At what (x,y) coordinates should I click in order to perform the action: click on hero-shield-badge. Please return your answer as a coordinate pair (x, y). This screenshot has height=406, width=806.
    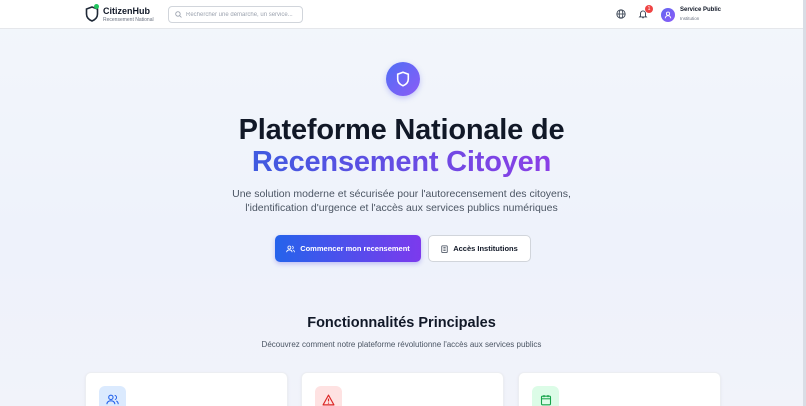
    Looking at the image, I should click on (403, 79).